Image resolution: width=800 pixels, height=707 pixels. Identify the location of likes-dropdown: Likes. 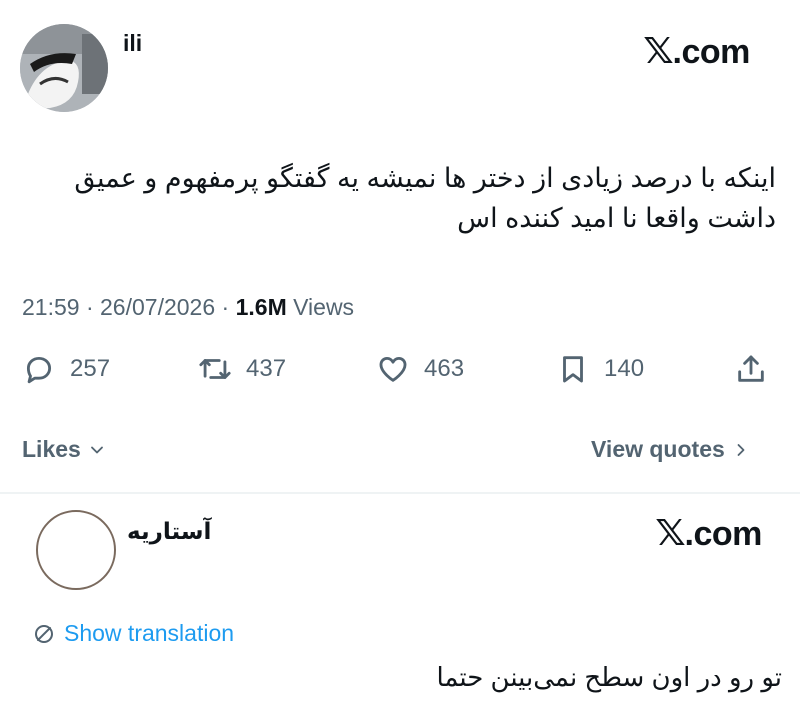
(64, 449).